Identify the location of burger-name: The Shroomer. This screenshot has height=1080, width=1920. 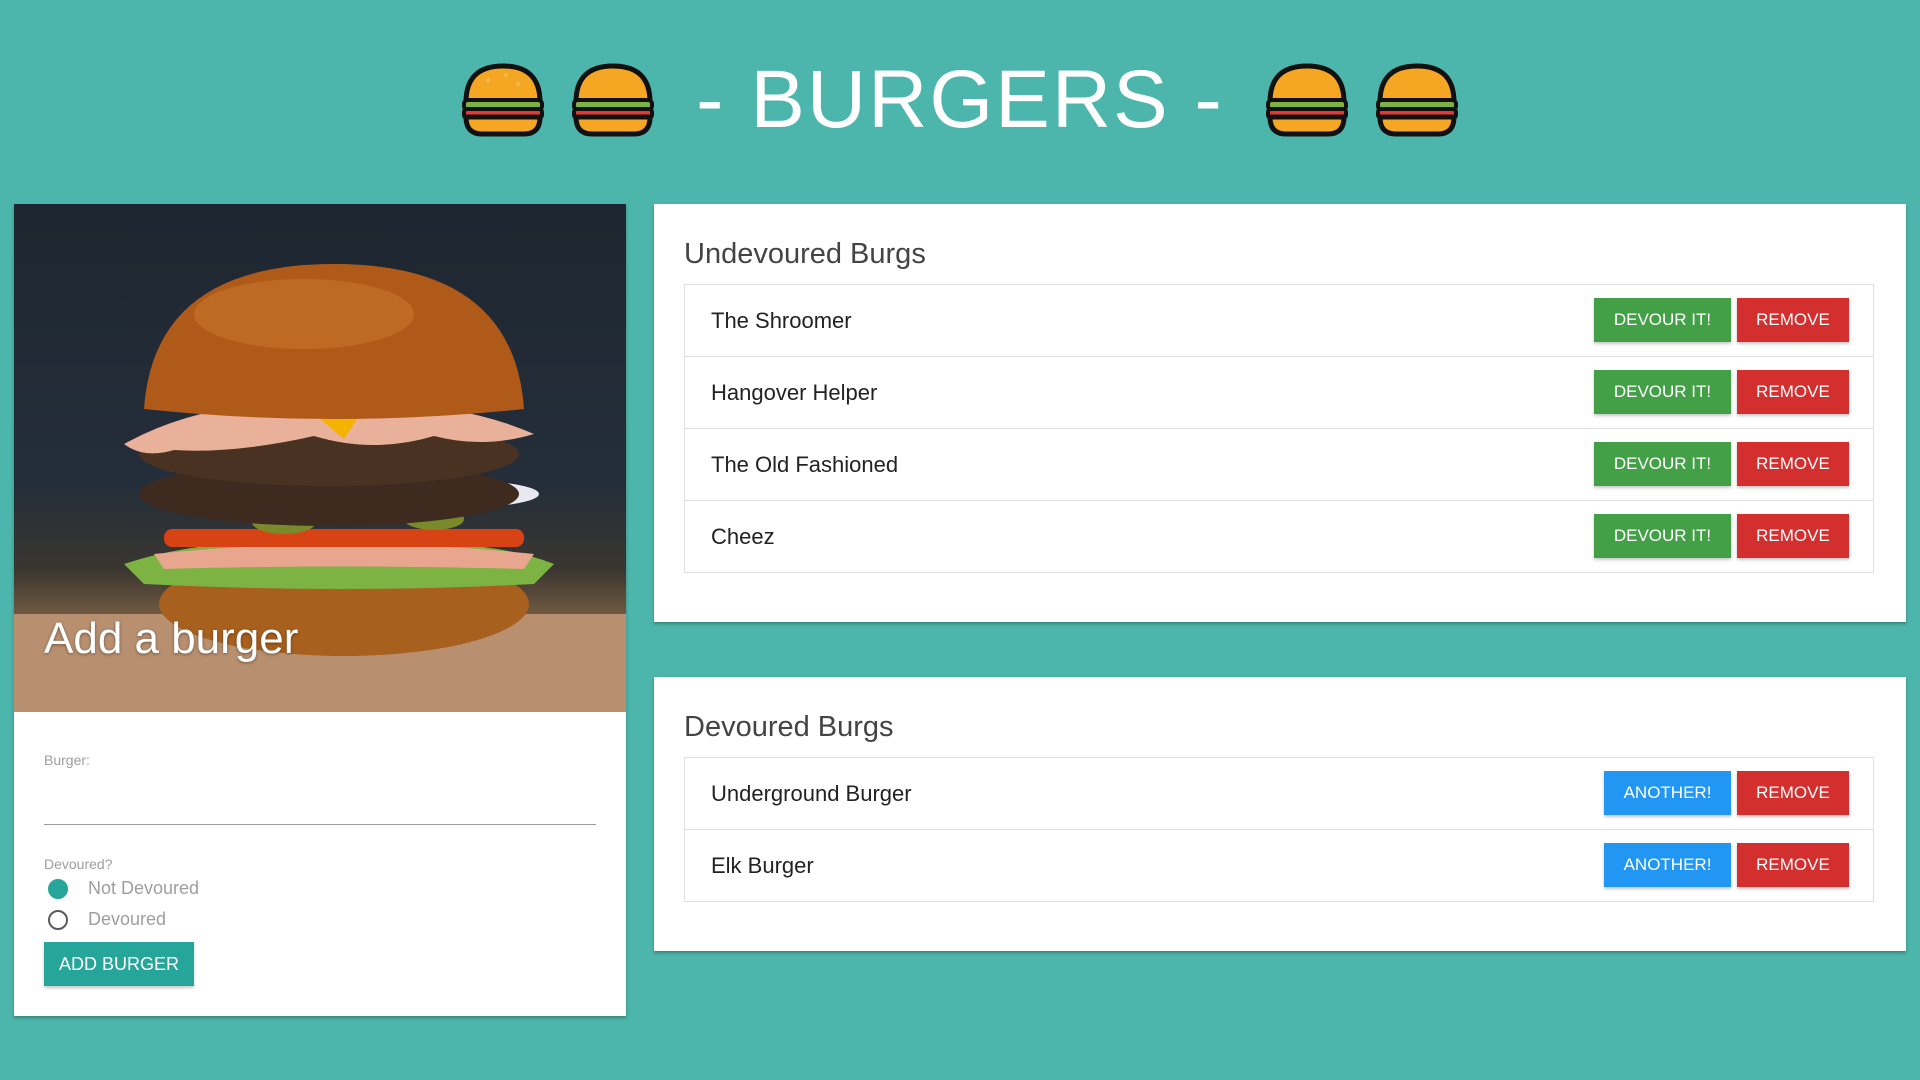
(781, 320).